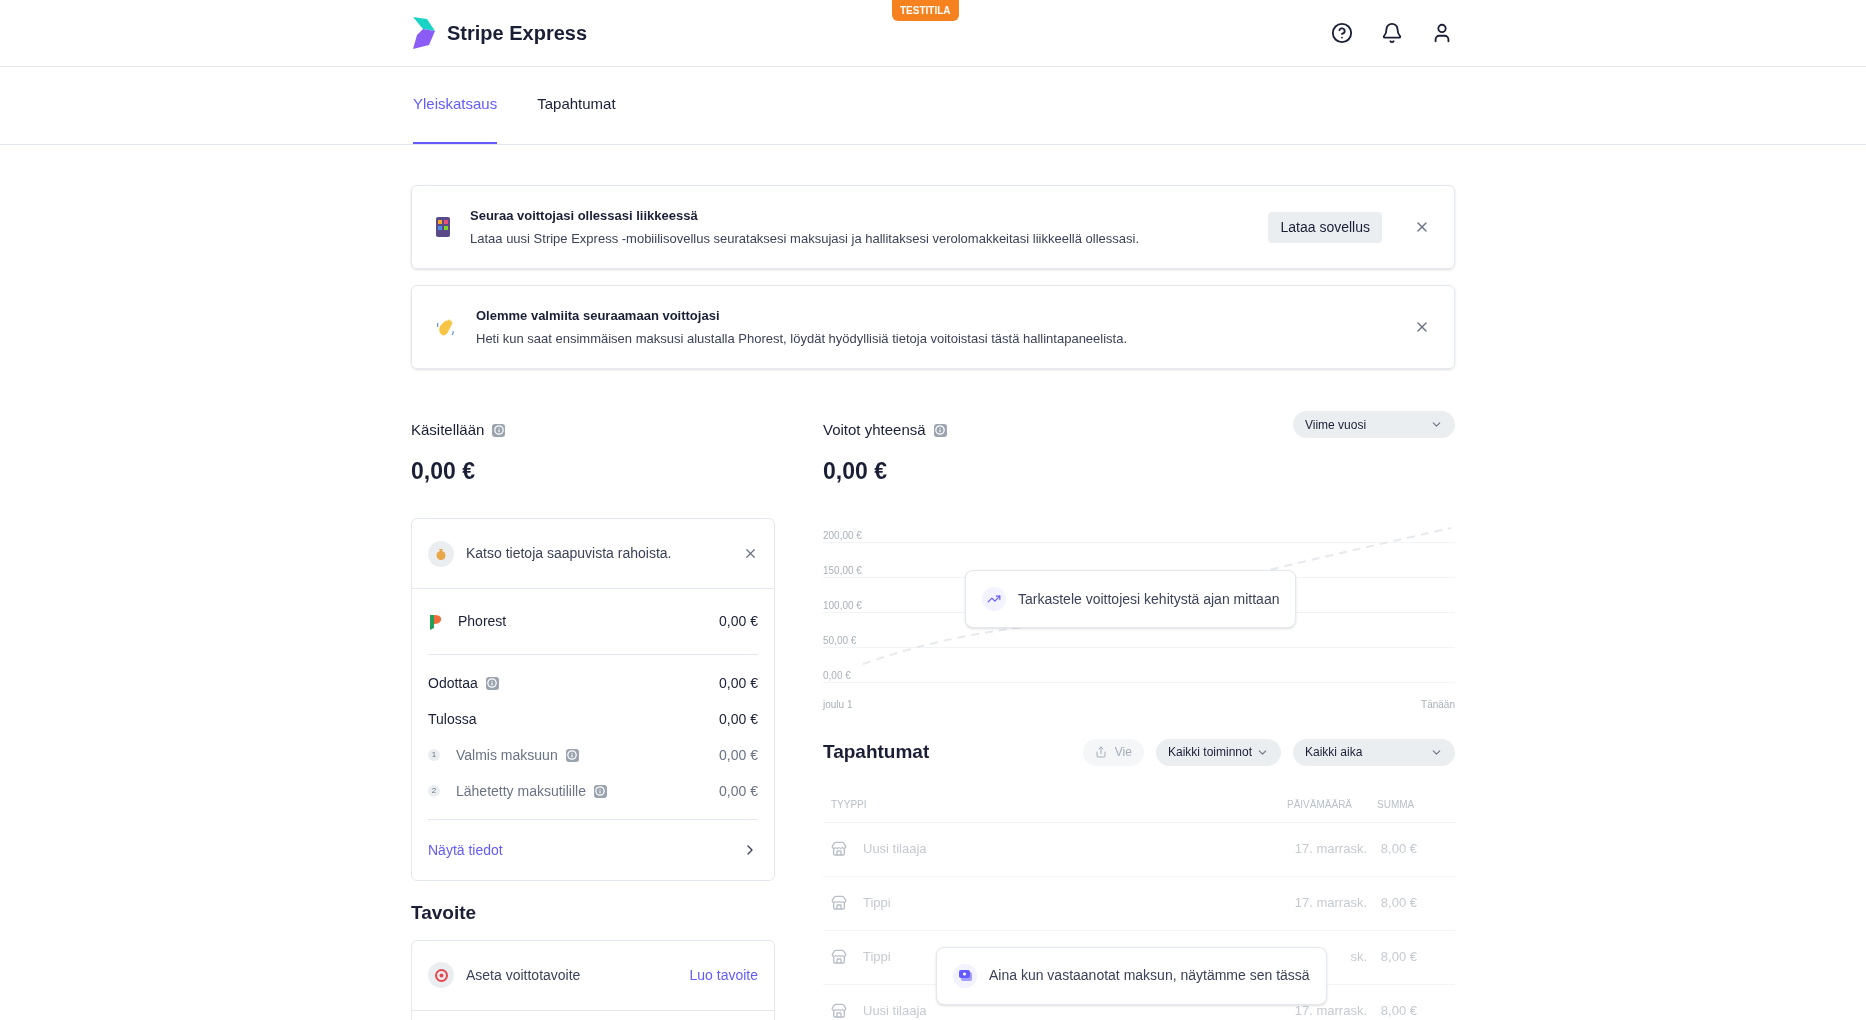 This screenshot has width=1866, height=1020. Describe the element at coordinates (441, 553) in the screenshot. I see `money-bag-icon` at that location.